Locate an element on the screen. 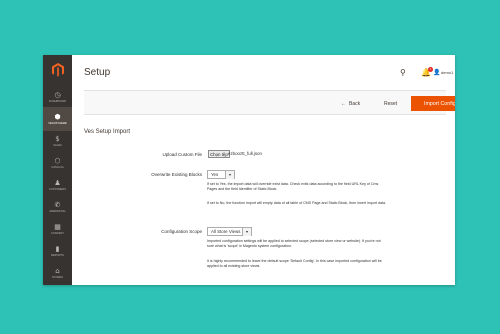 The width and height of the screenshot is (500, 334). catalog-icon: ⬡ is located at coordinates (57, 161).